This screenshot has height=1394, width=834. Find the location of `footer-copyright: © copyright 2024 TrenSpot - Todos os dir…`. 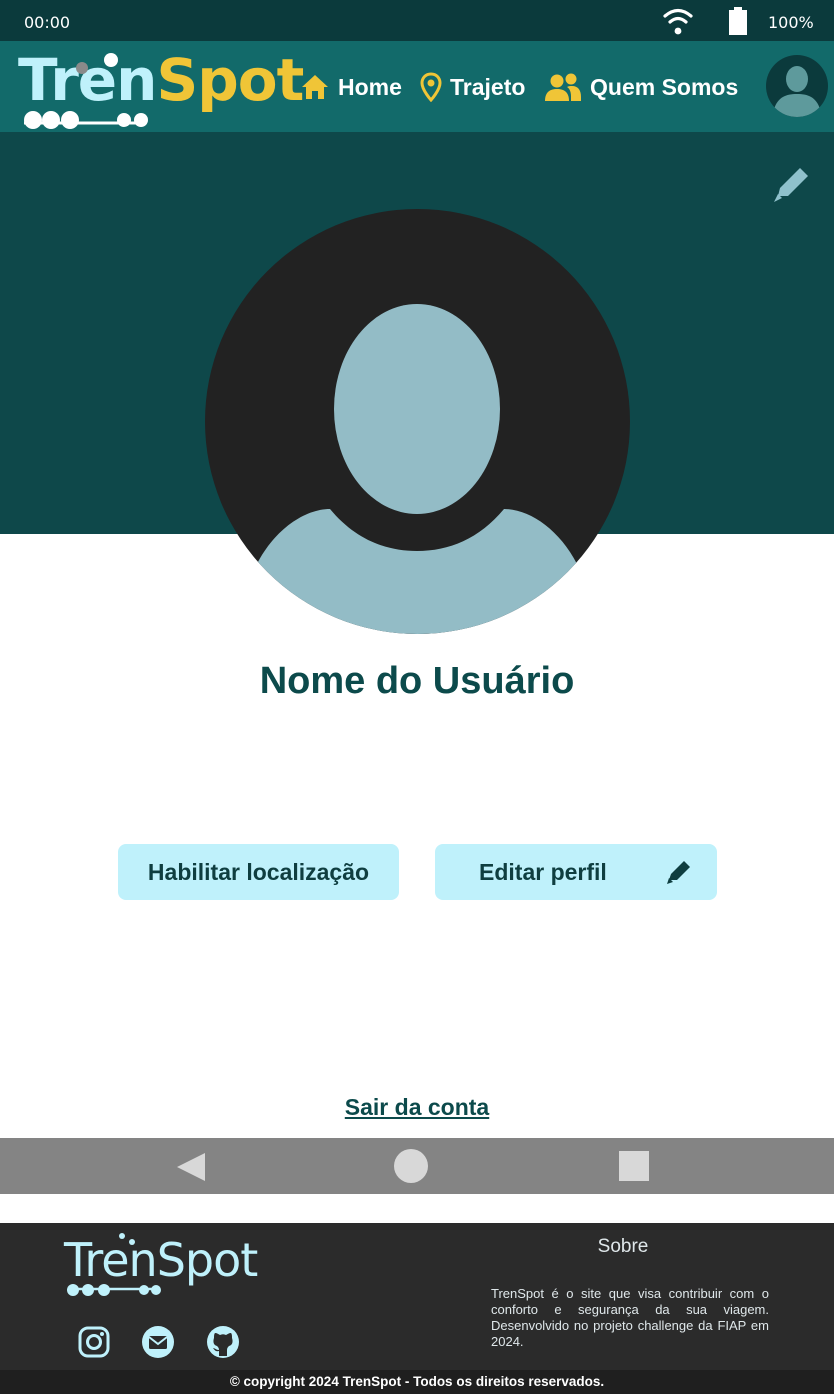

footer-copyright: © copyright 2024 TrenSpot - Todos os dir… is located at coordinates (417, 1382).